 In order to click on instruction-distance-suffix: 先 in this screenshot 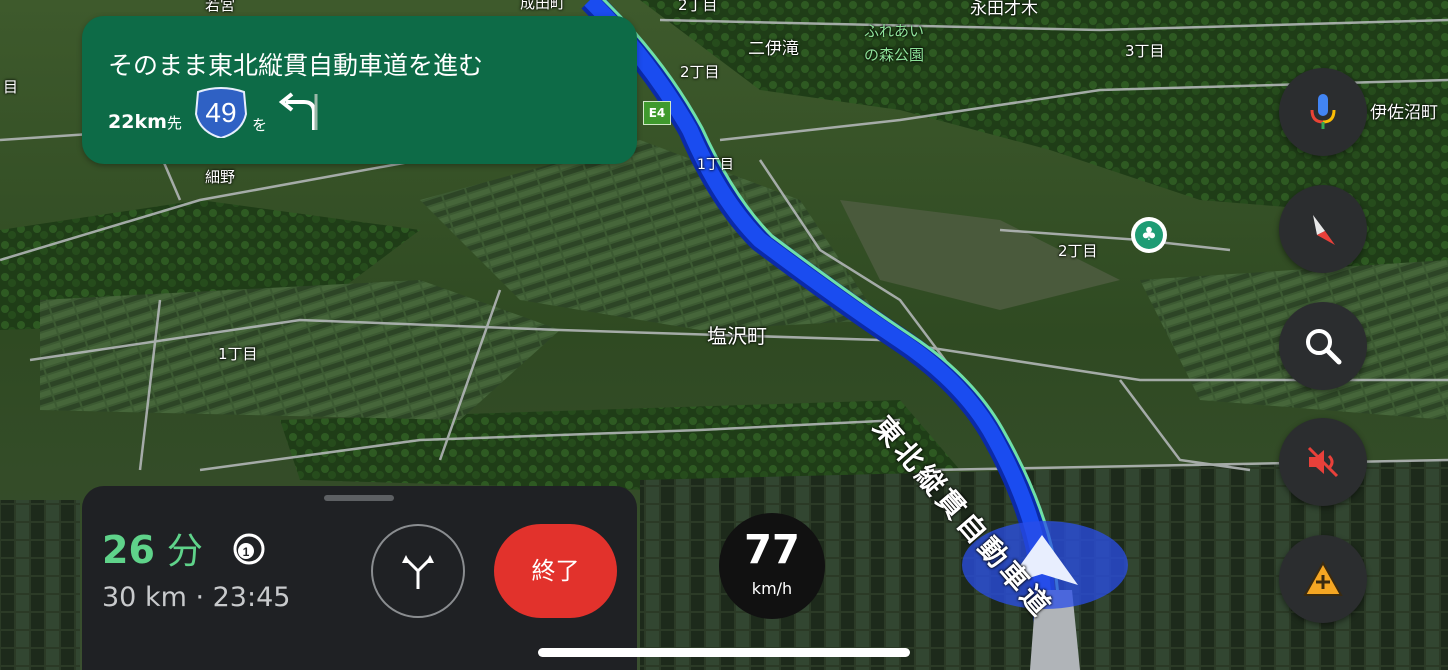, I will do `click(174, 123)`.